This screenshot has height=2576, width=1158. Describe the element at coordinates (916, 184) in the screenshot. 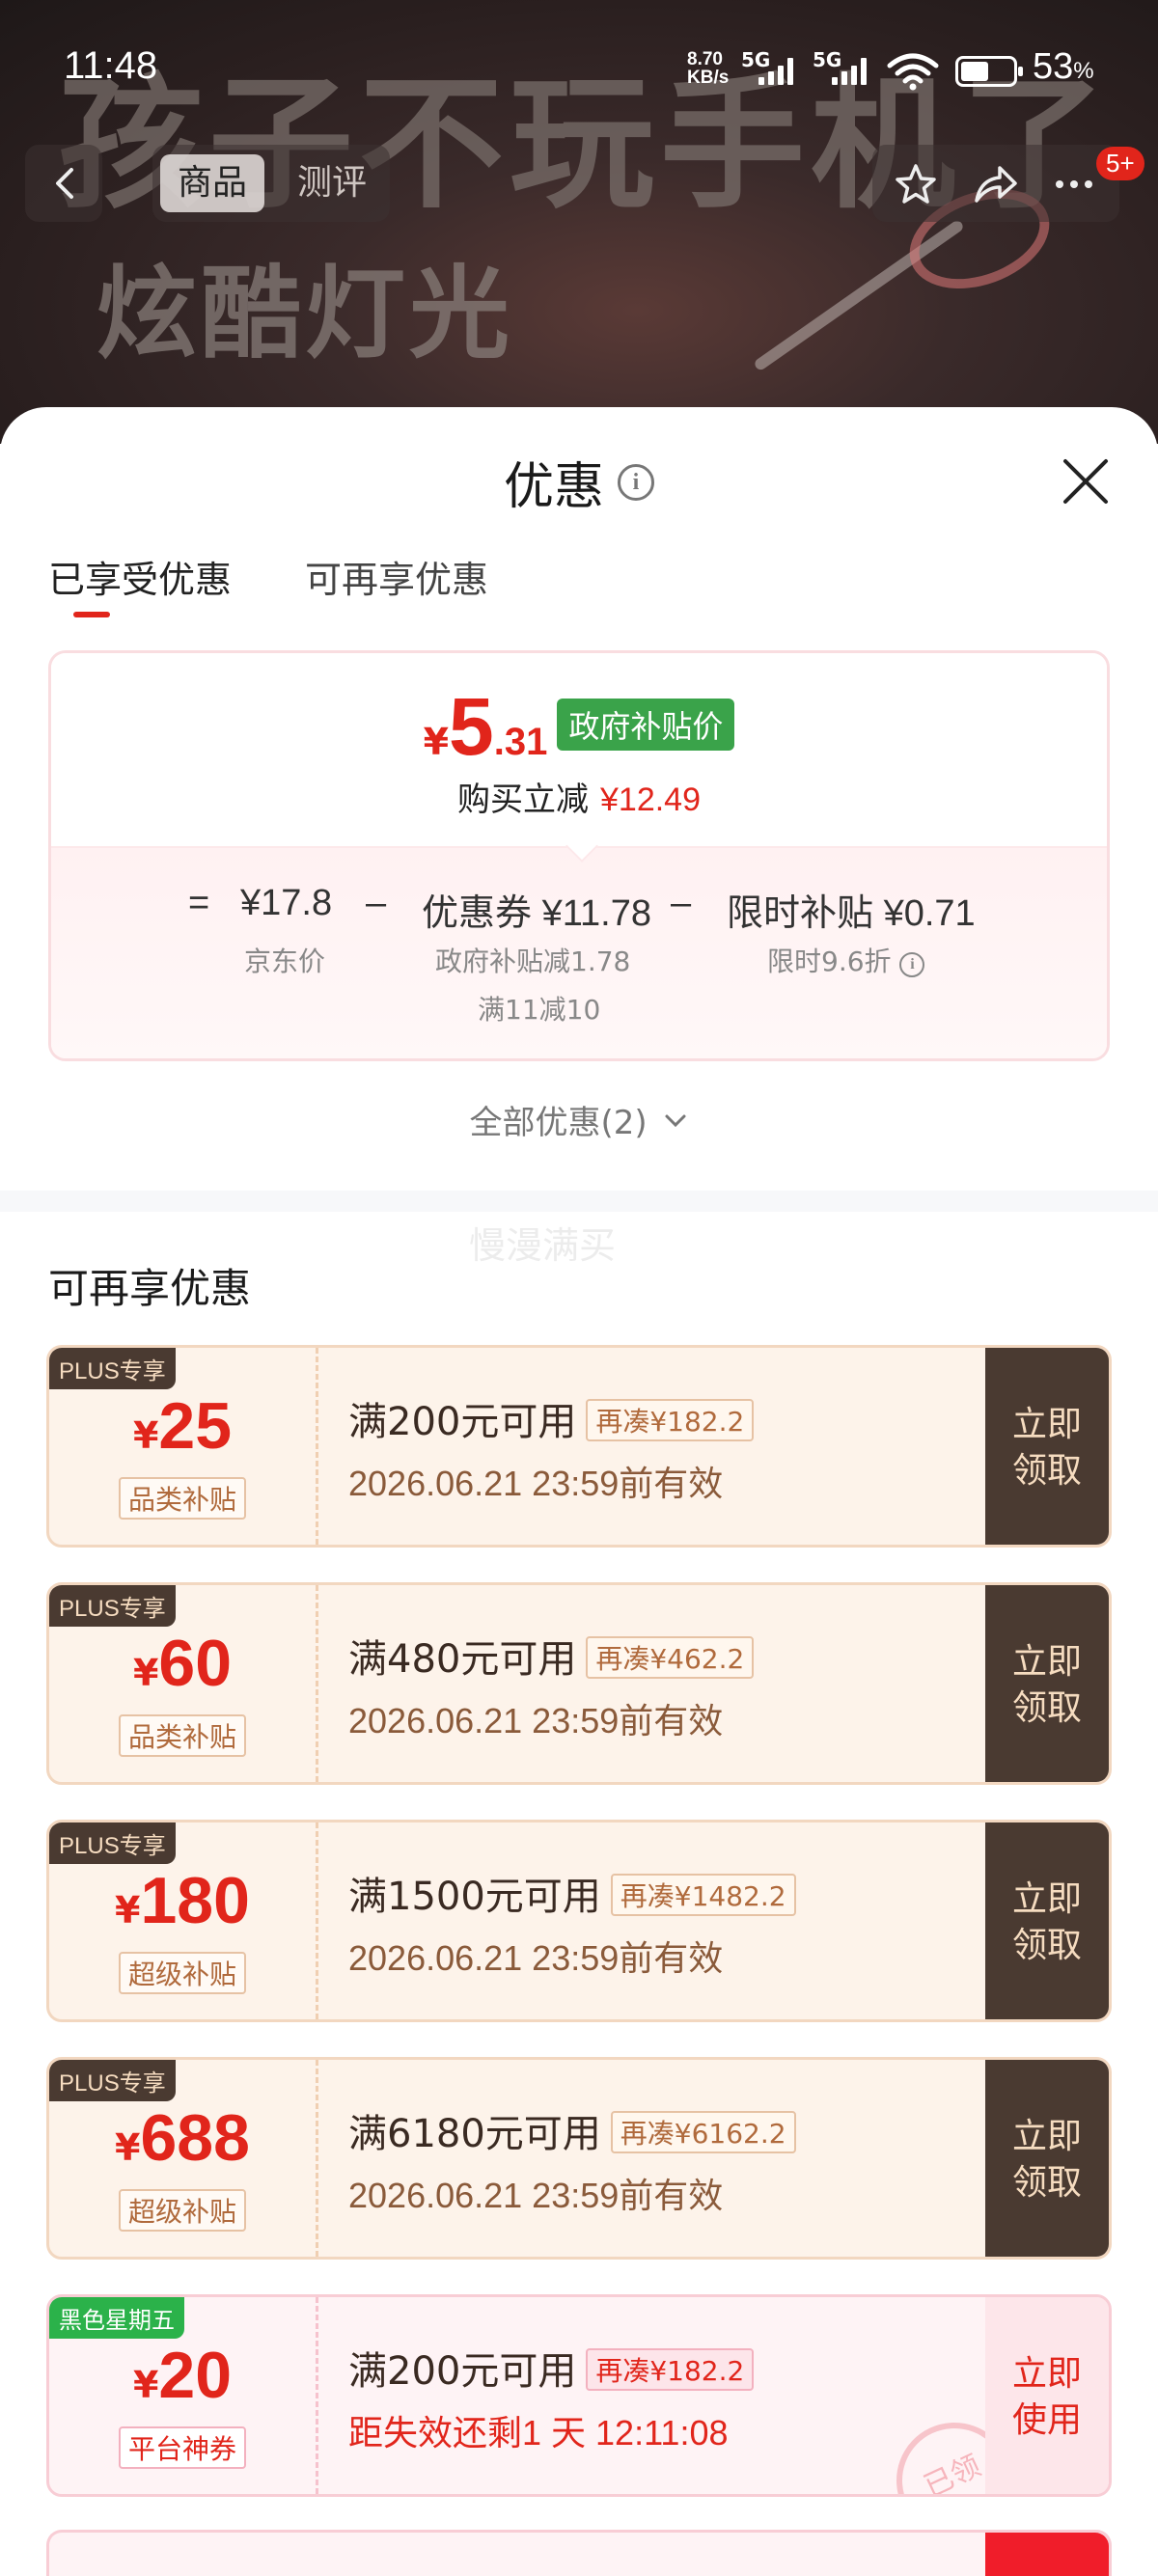

I see `star-icon` at that location.